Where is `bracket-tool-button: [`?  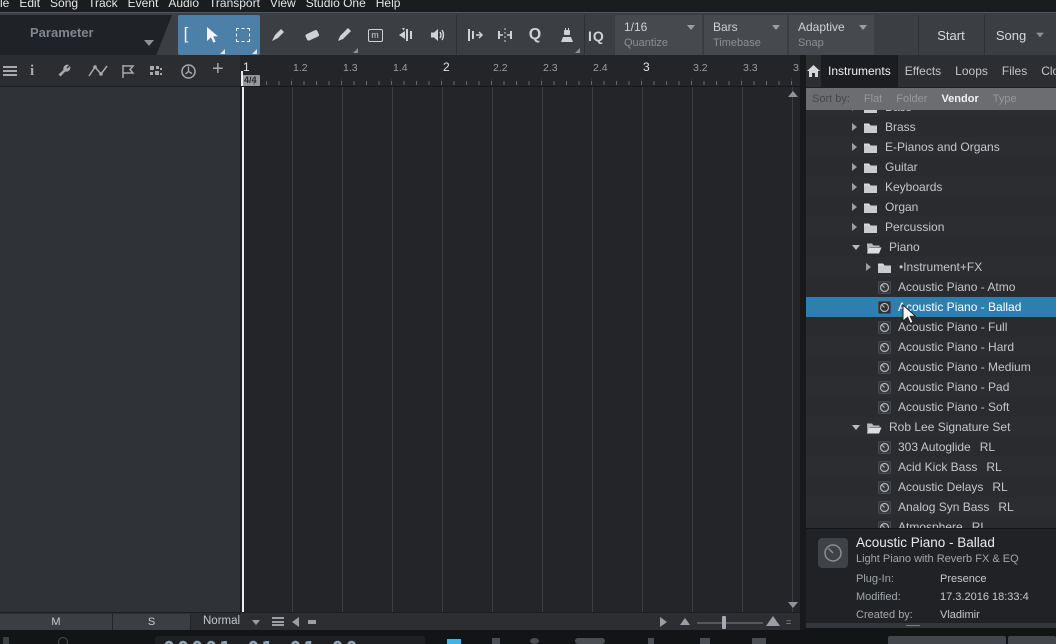 bracket-tool-button: [ is located at coordinates (186, 35).